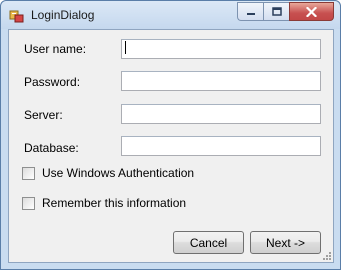  Describe the element at coordinates (28, 203) in the screenshot. I see `remember-checkbox` at that location.